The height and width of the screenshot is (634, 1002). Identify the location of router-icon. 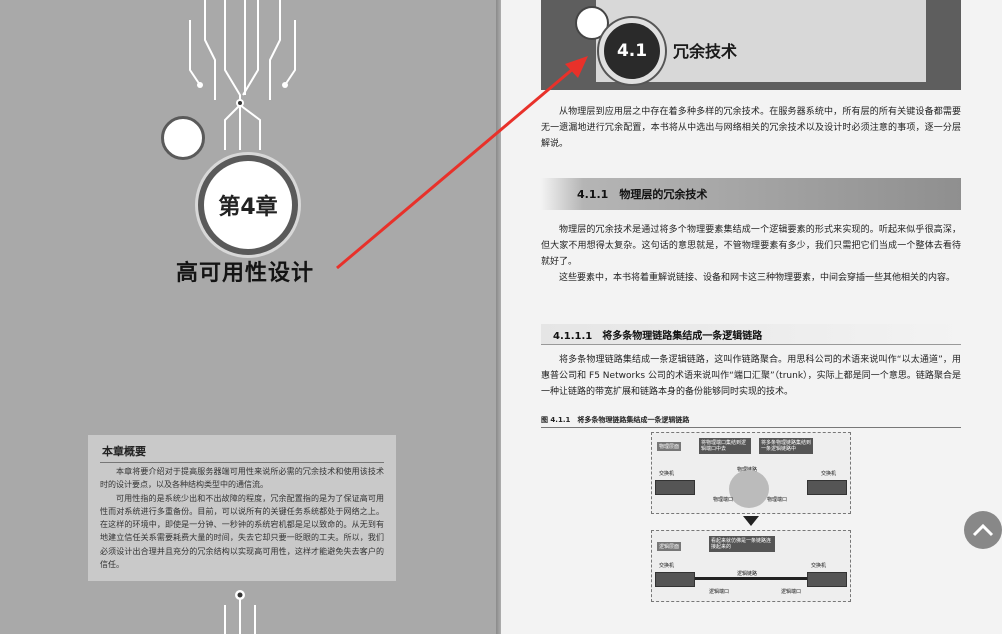
(183, 138).